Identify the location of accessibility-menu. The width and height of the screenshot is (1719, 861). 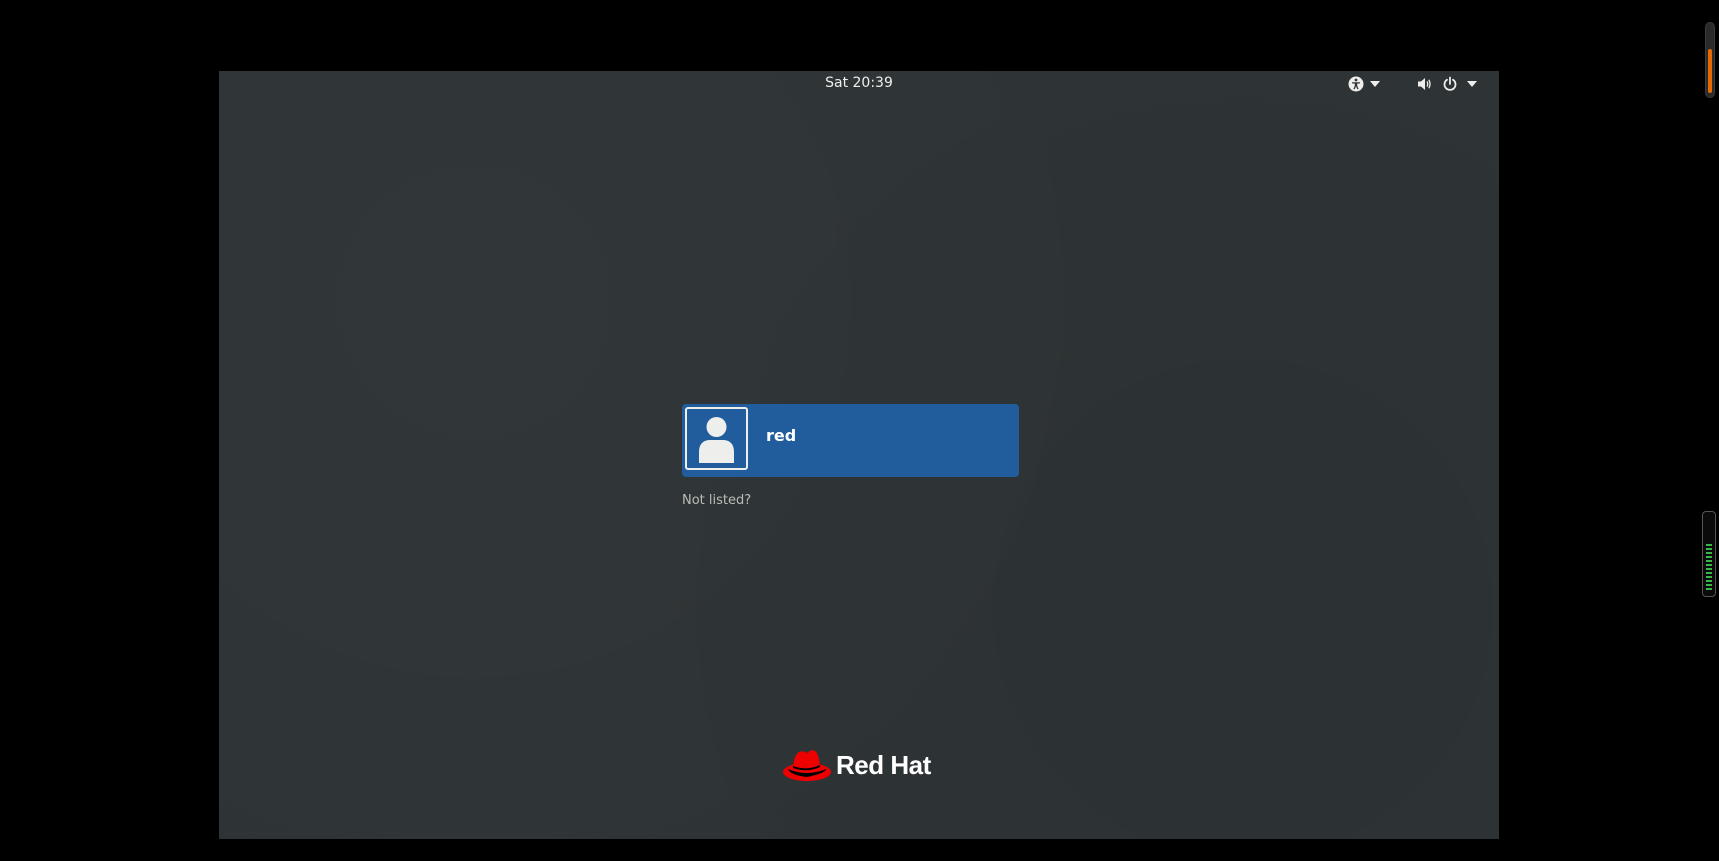
(1370, 84).